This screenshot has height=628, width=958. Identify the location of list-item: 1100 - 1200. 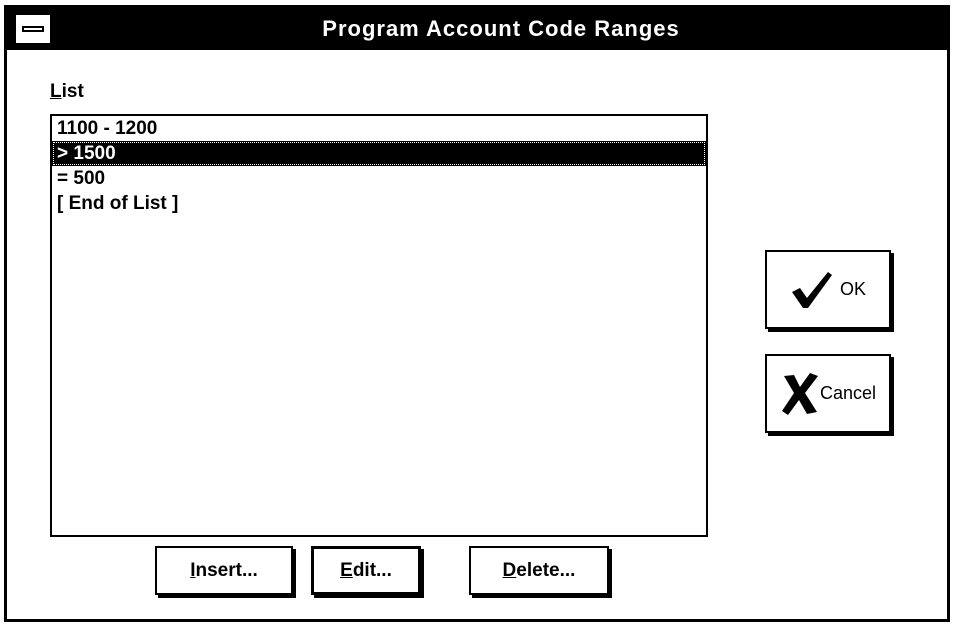
(379, 128).